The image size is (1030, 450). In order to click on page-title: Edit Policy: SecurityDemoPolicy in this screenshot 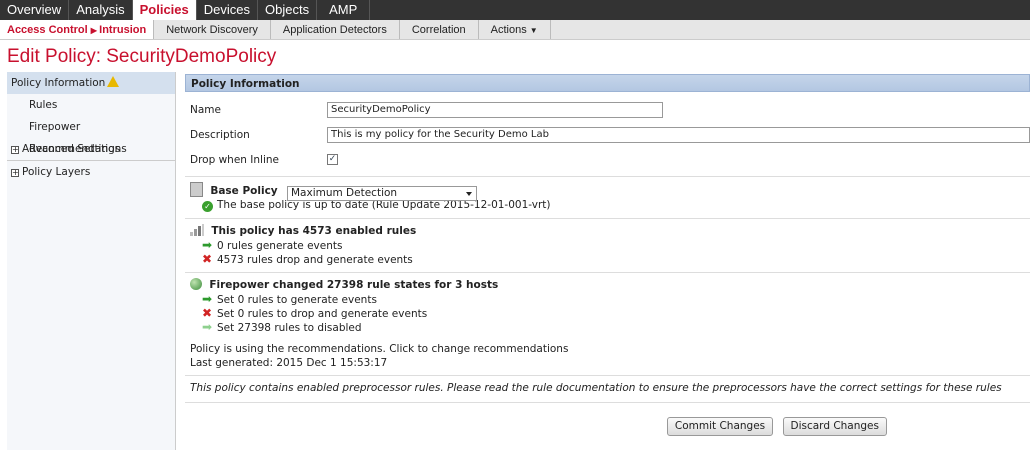, I will do `click(142, 56)`.